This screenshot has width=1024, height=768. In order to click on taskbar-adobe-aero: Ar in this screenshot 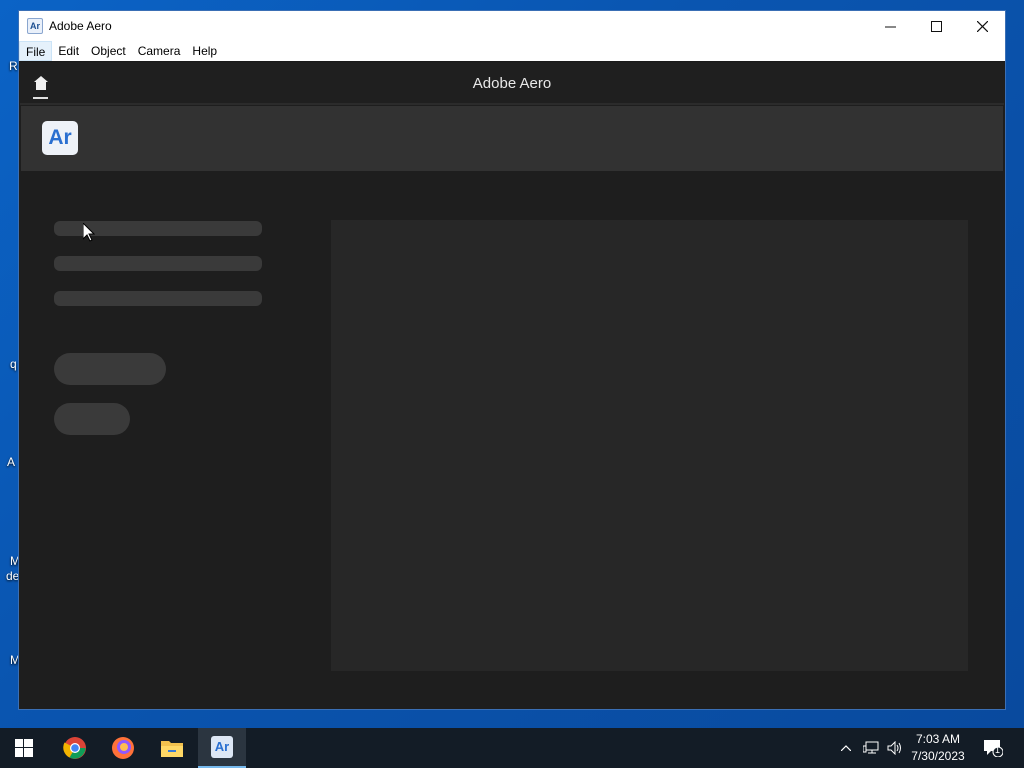, I will do `click(222, 748)`.